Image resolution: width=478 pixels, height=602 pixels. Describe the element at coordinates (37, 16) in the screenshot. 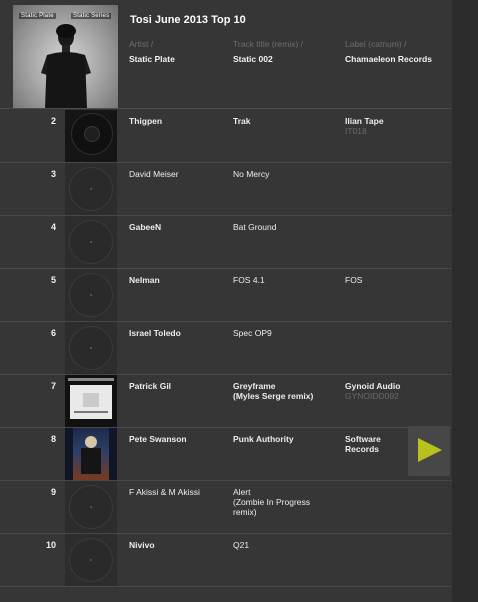

I see `cover-caption-left: Static Plate` at that location.